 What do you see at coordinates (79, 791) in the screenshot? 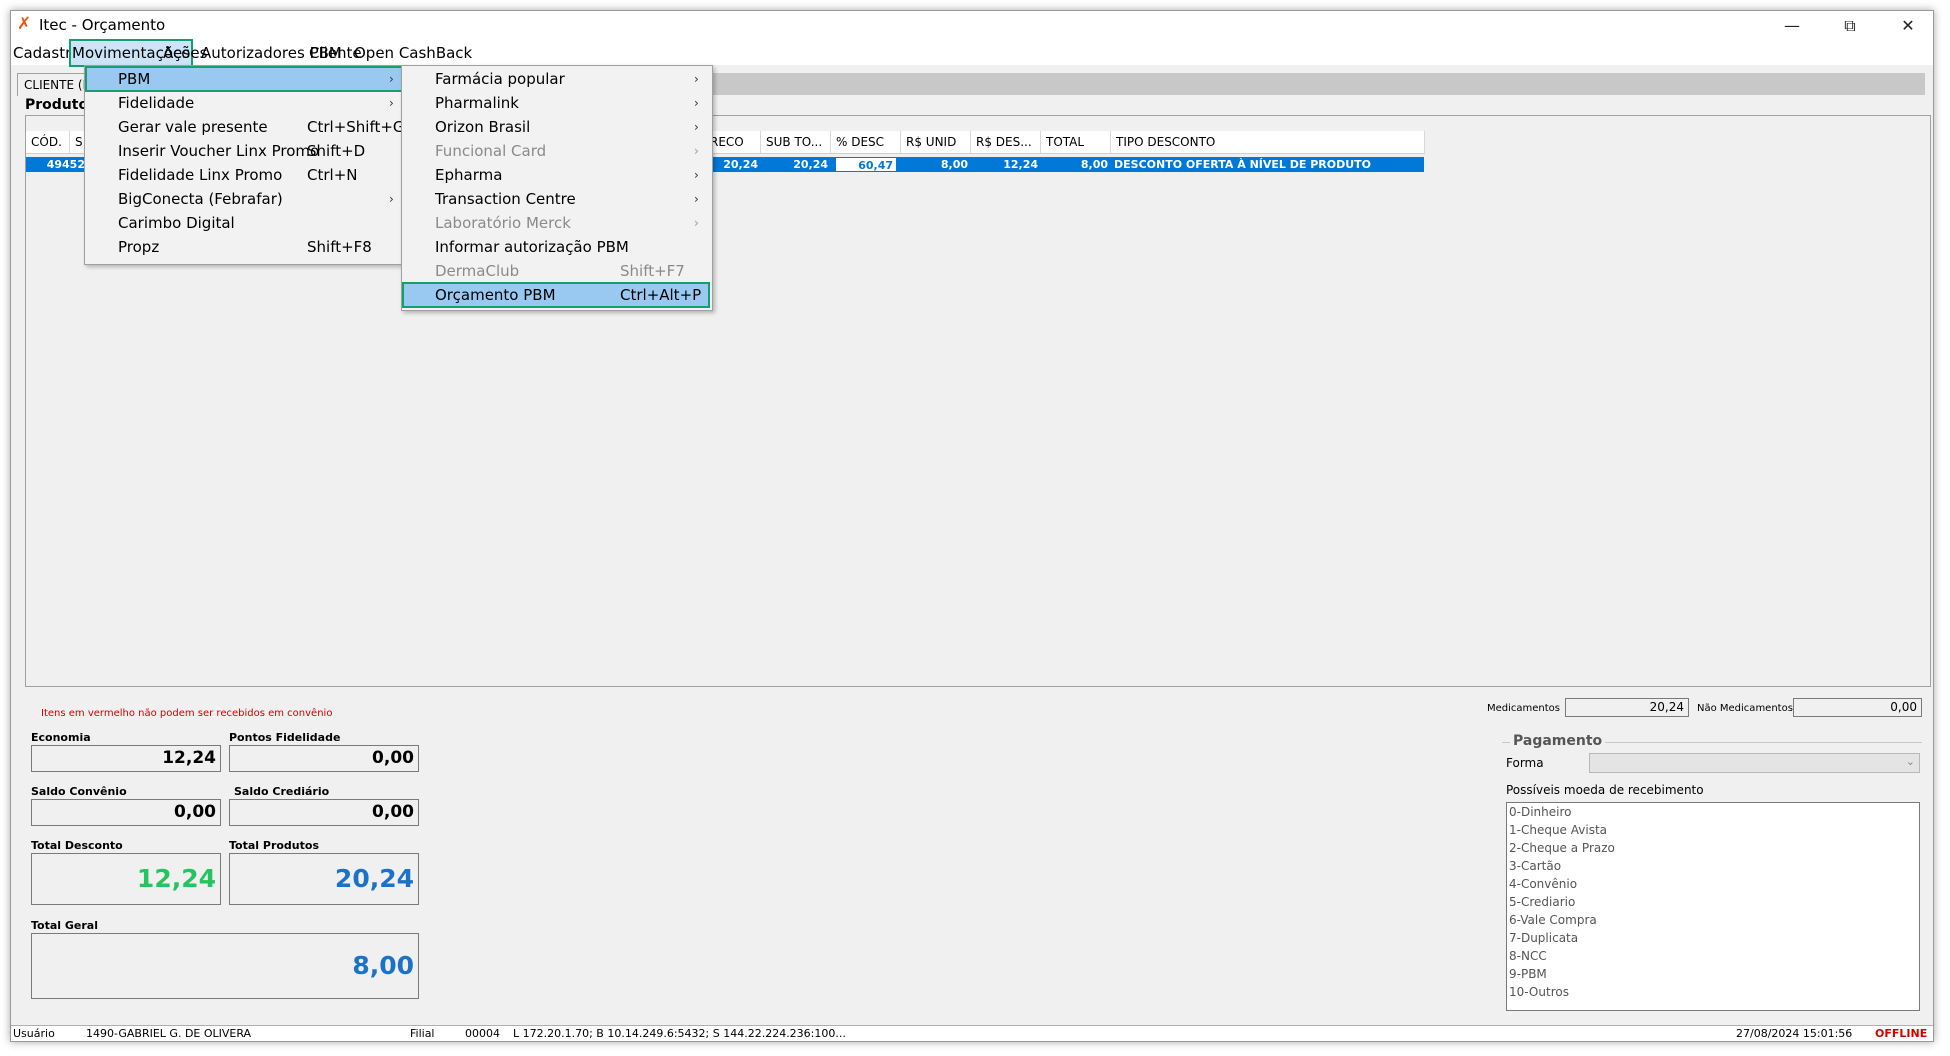
I see `saldo-convenio-label: Saldo Convênio` at bounding box center [79, 791].